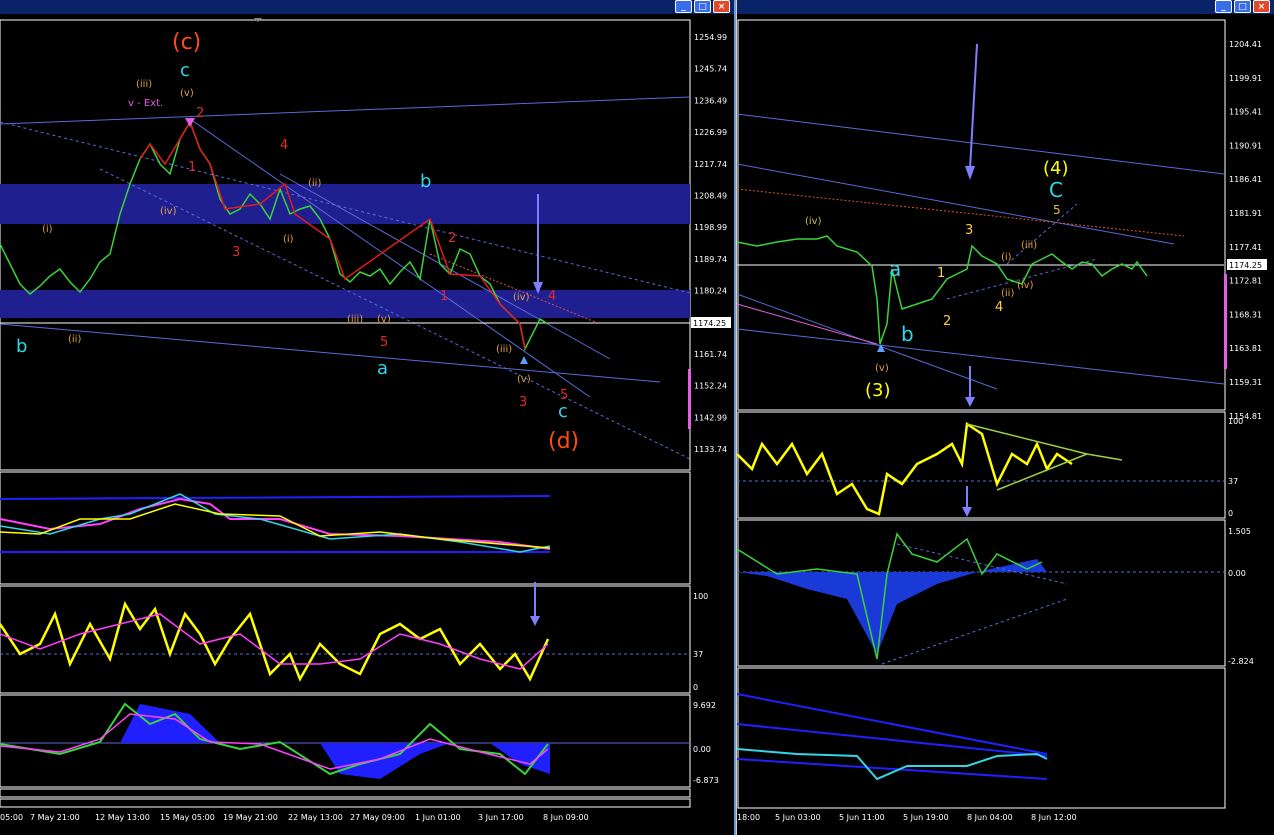 The width and height of the screenshot is (1274, 835). Describe the element at coordinates (1245, 382) in the screenshot. I see `axis-tick-label: 1159.31` at that location.